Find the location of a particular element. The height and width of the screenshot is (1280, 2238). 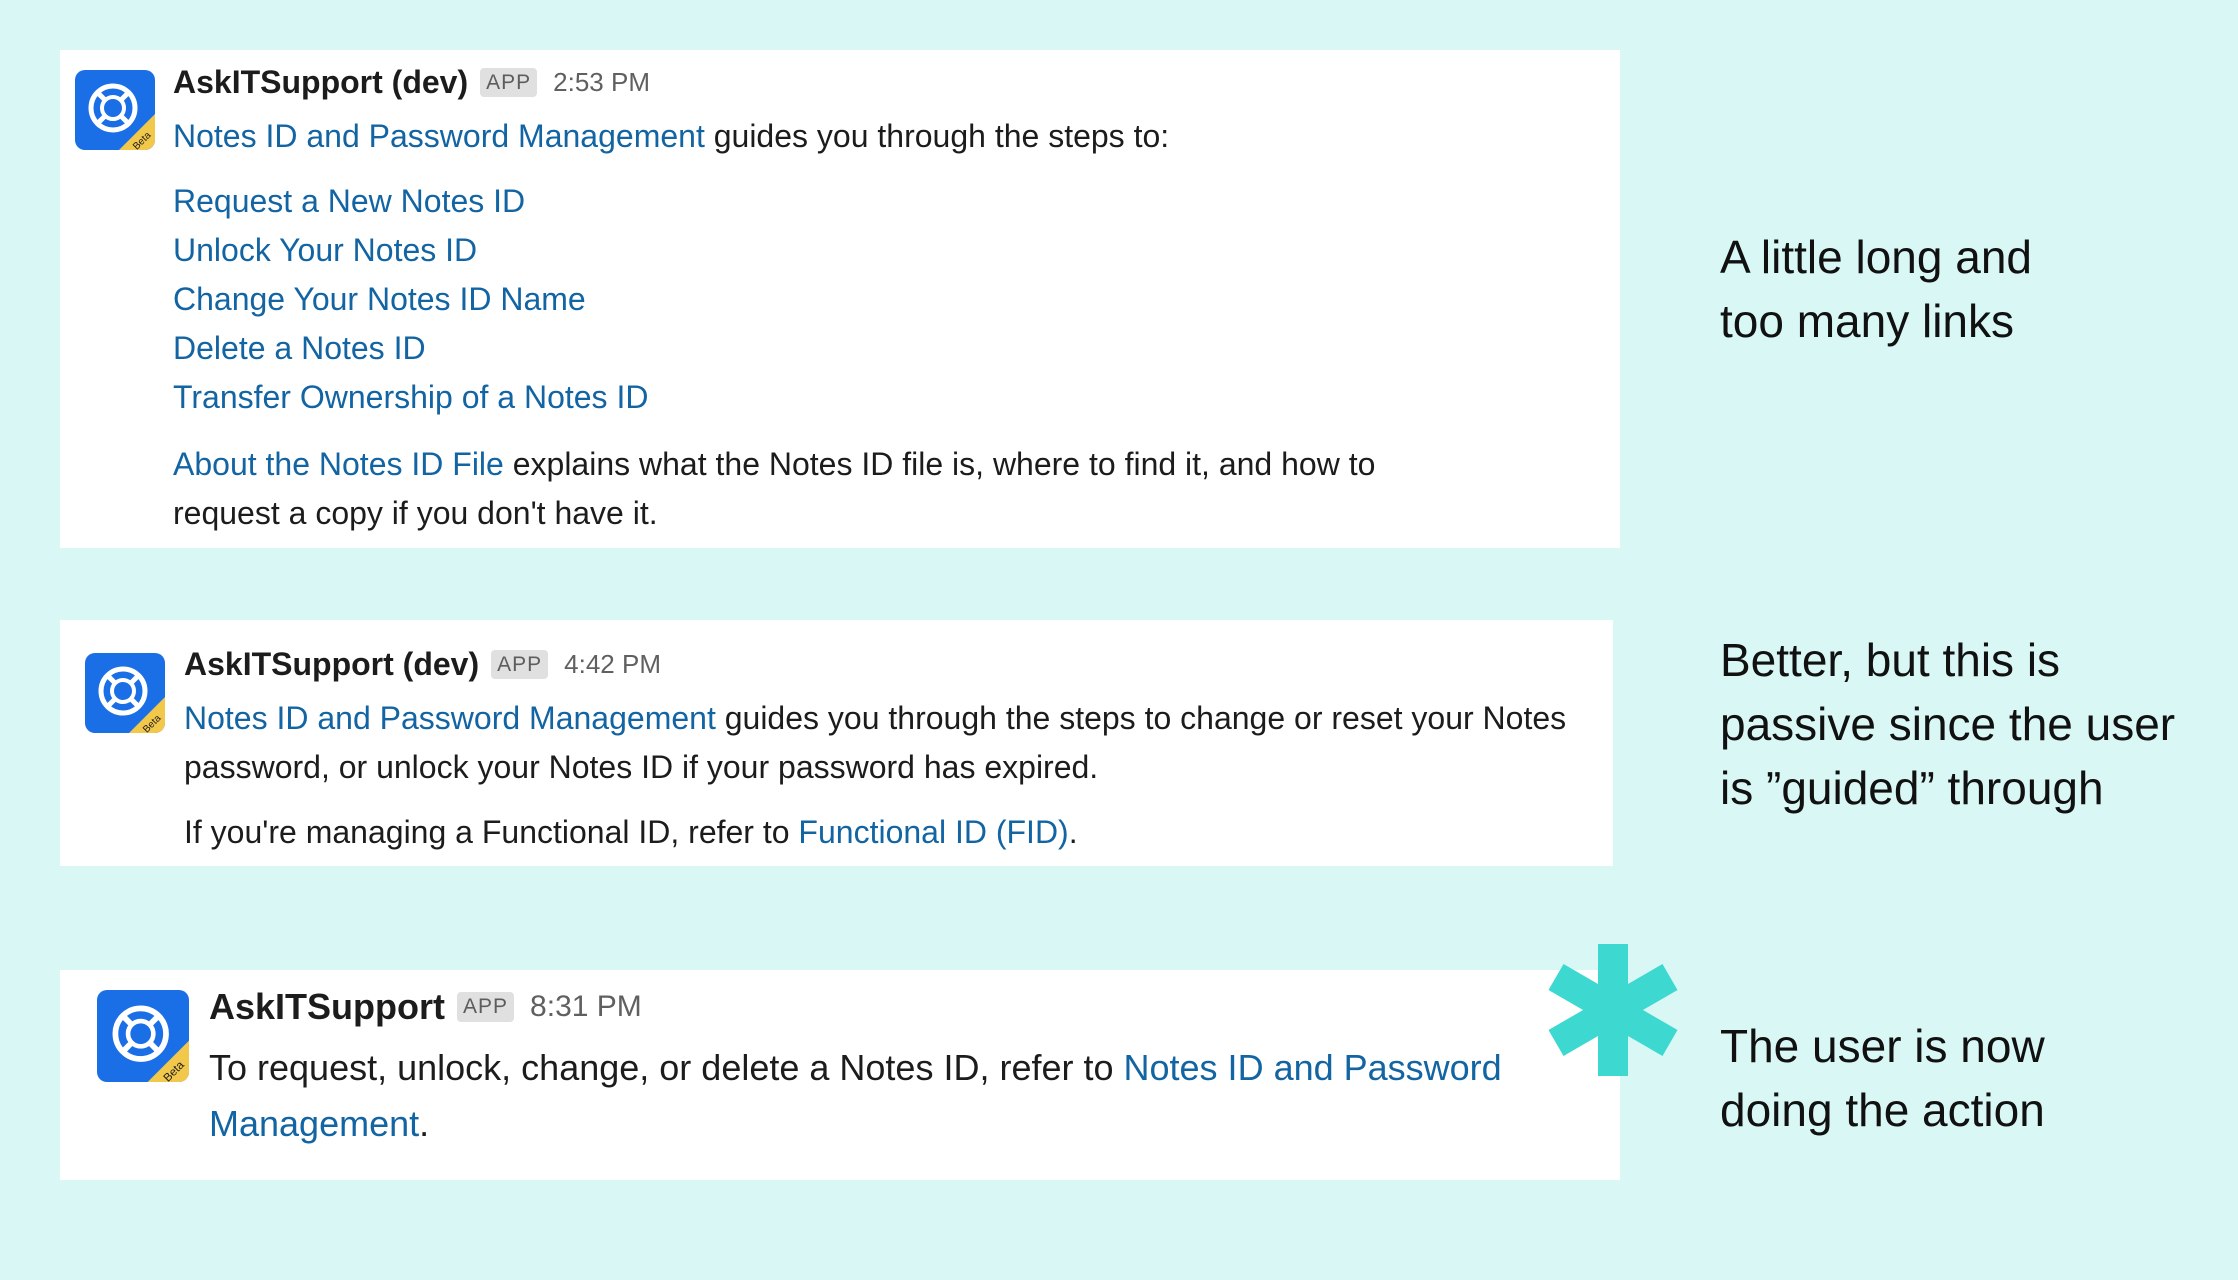

link-transfer-ownership: Transfer Ownership of a Notes ID is located at coordinates (410, 397).